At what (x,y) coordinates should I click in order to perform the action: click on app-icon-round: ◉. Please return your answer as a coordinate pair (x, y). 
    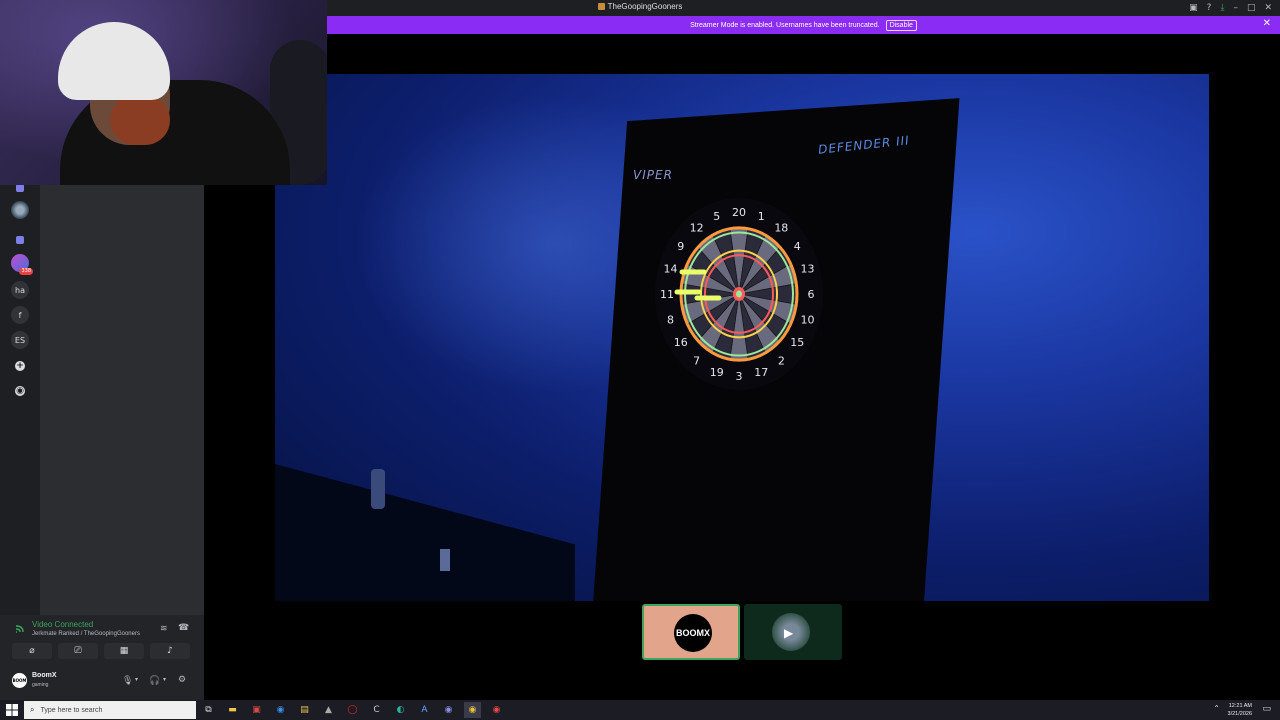
    Looking at the image, I should click on (496, 710).